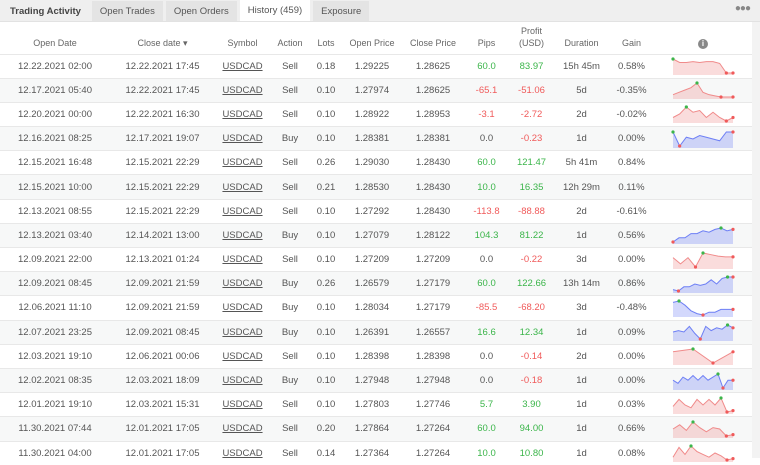  Describe the element at coordinates (290, 138) in the screenshot. I see `cell-action: Buy` at that location.